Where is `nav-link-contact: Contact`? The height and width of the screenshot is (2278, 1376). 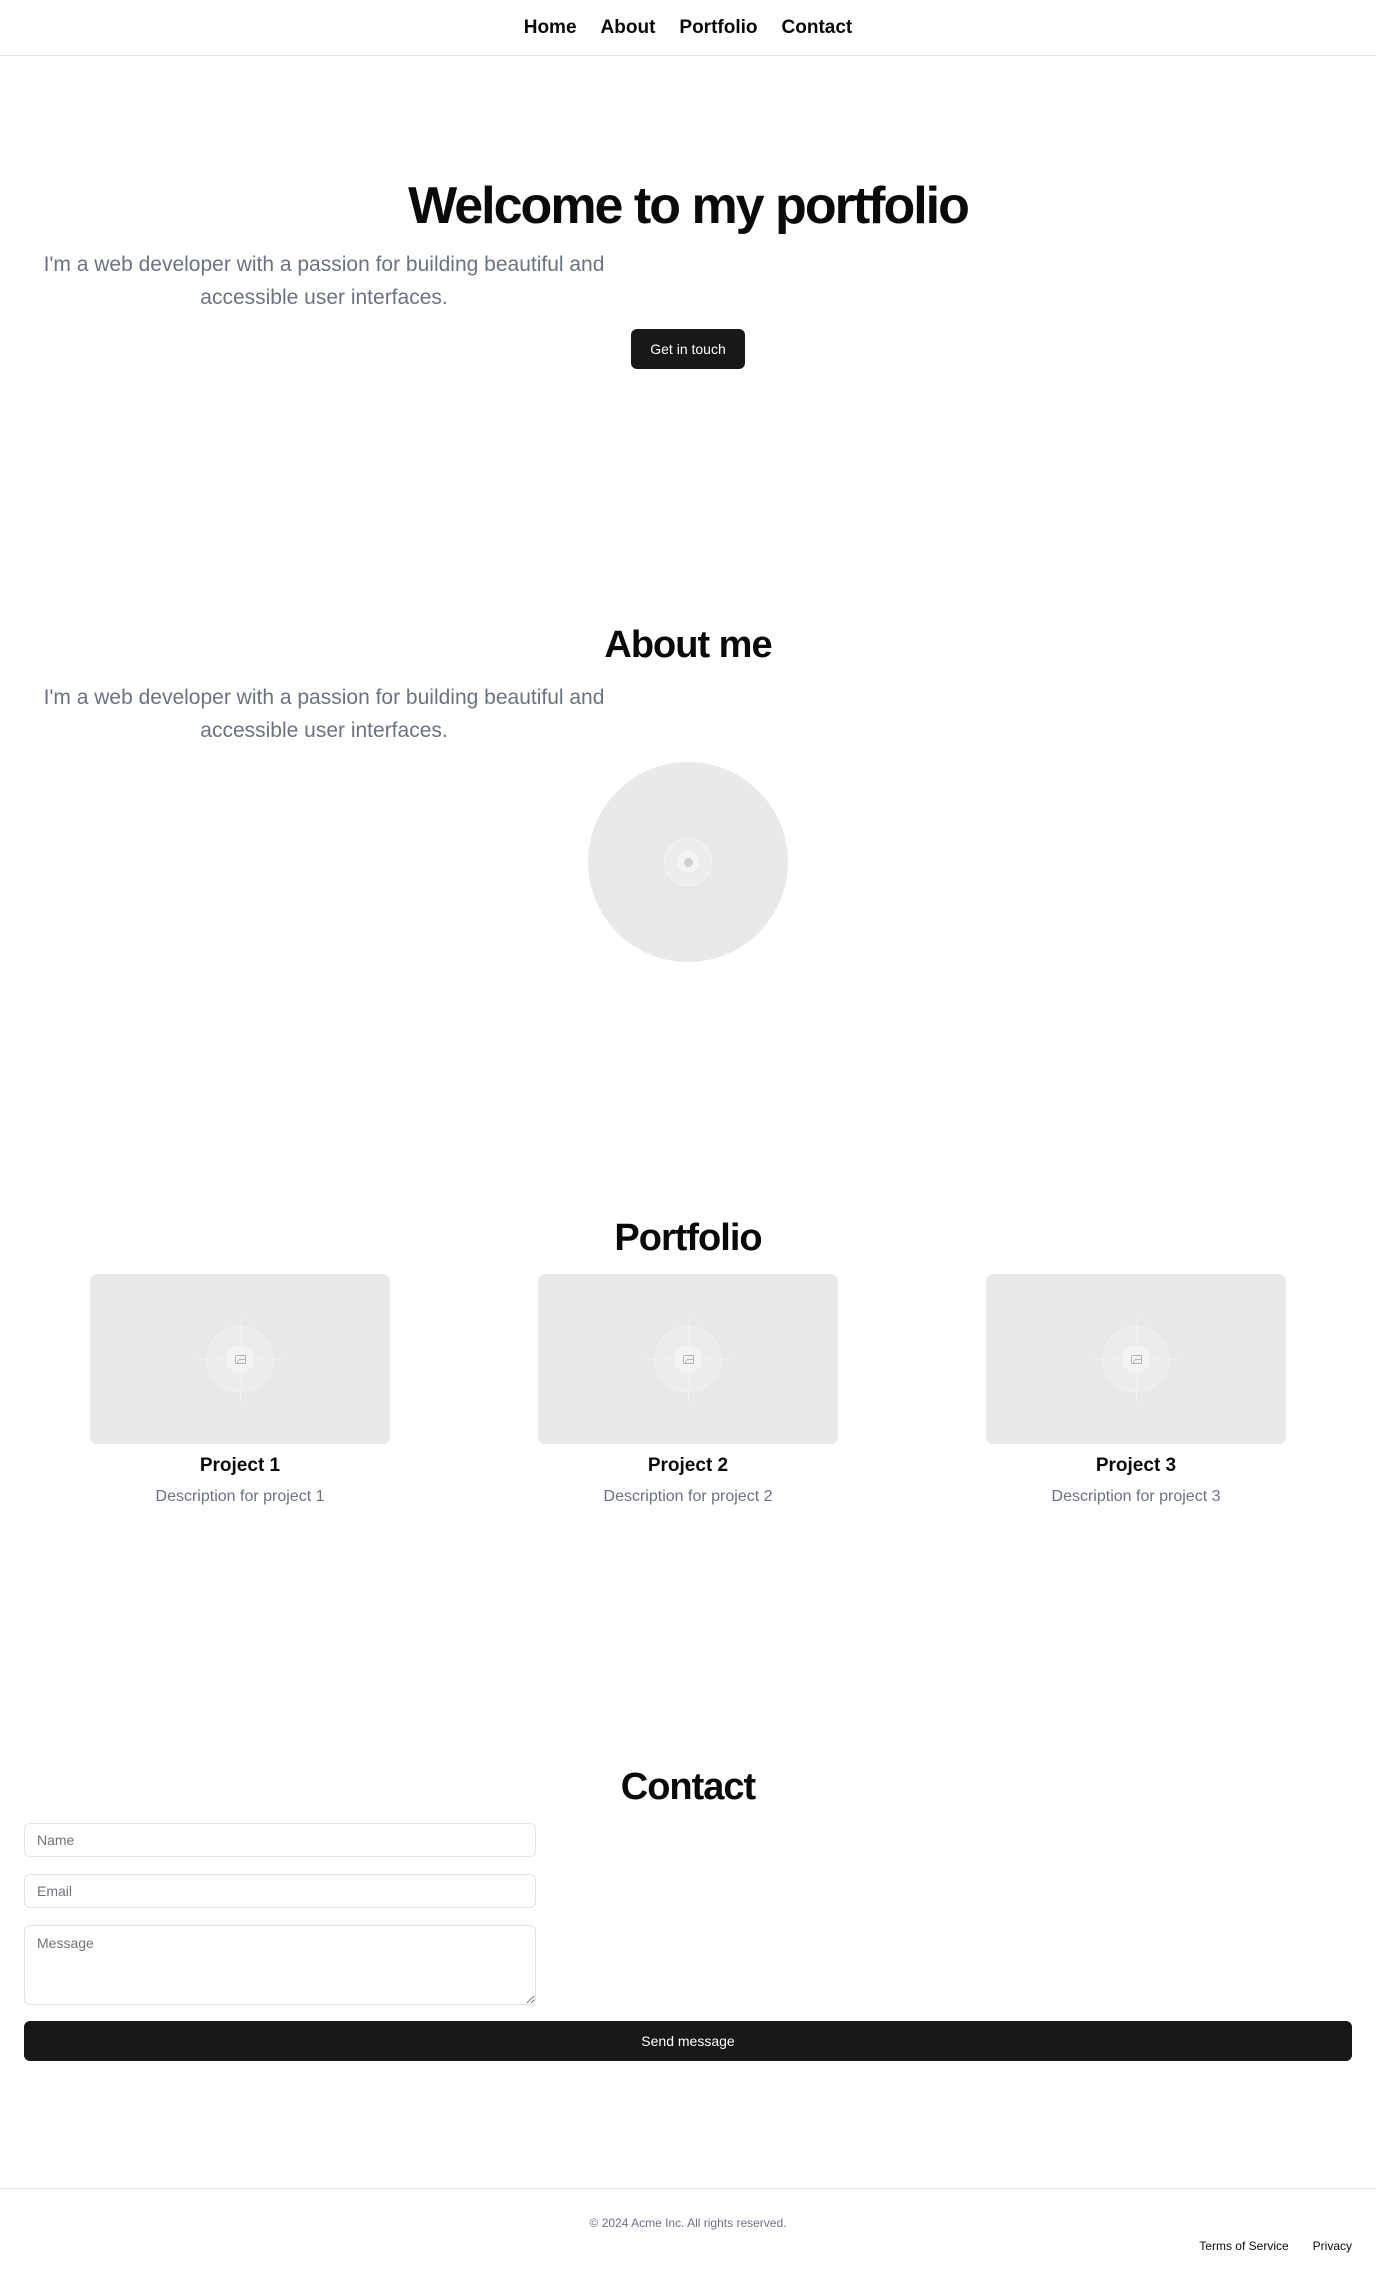
nav-link-contact: Contact is located at coordinates (817, 28).